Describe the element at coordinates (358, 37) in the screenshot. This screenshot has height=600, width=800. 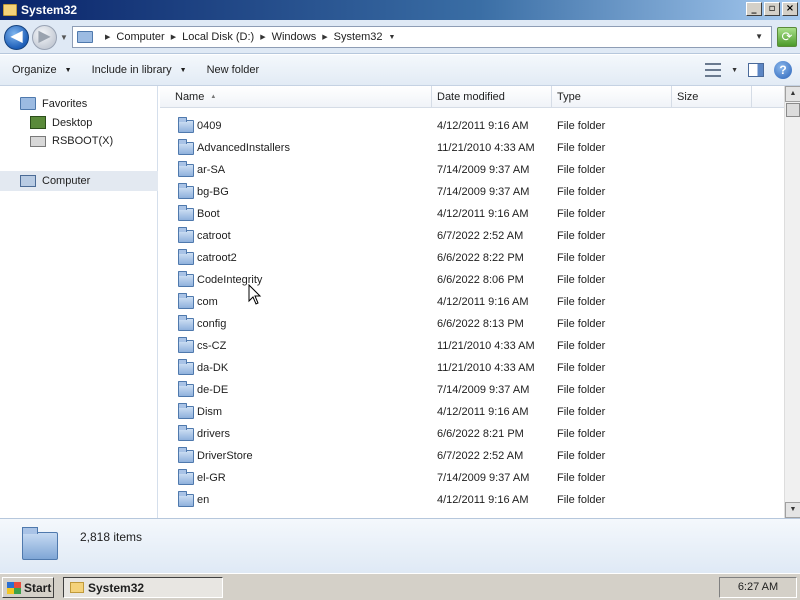
I see `breadcrumb-system32: System32` at that location.